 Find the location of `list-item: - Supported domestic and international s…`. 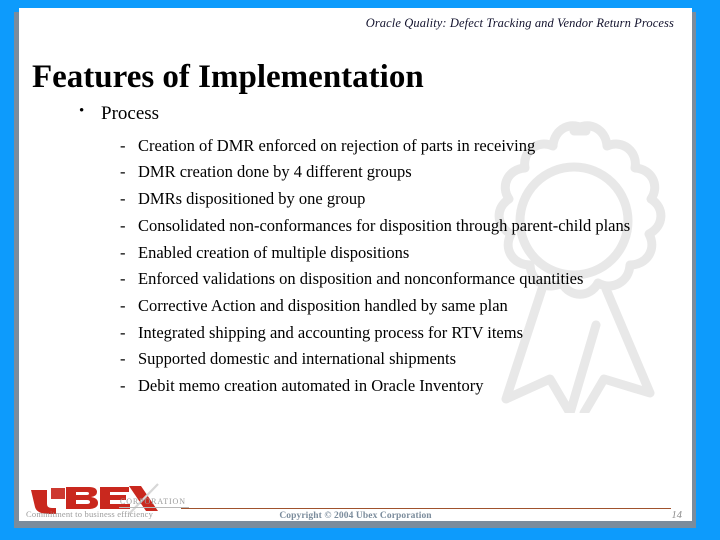

list-item: - Supported domestic and international s… is located at coordinates (406, 359).